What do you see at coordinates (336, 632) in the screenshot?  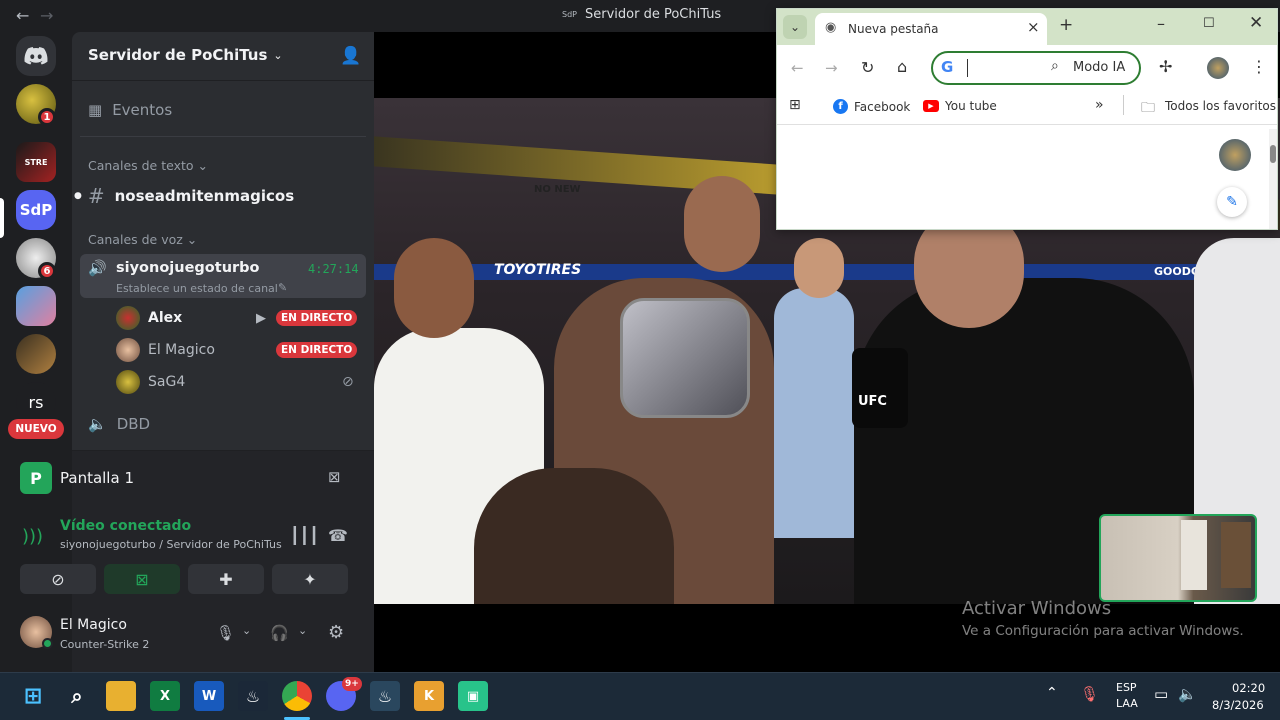 I see `settings-gear-icon: ⚙` at bounding box center [336, 632].